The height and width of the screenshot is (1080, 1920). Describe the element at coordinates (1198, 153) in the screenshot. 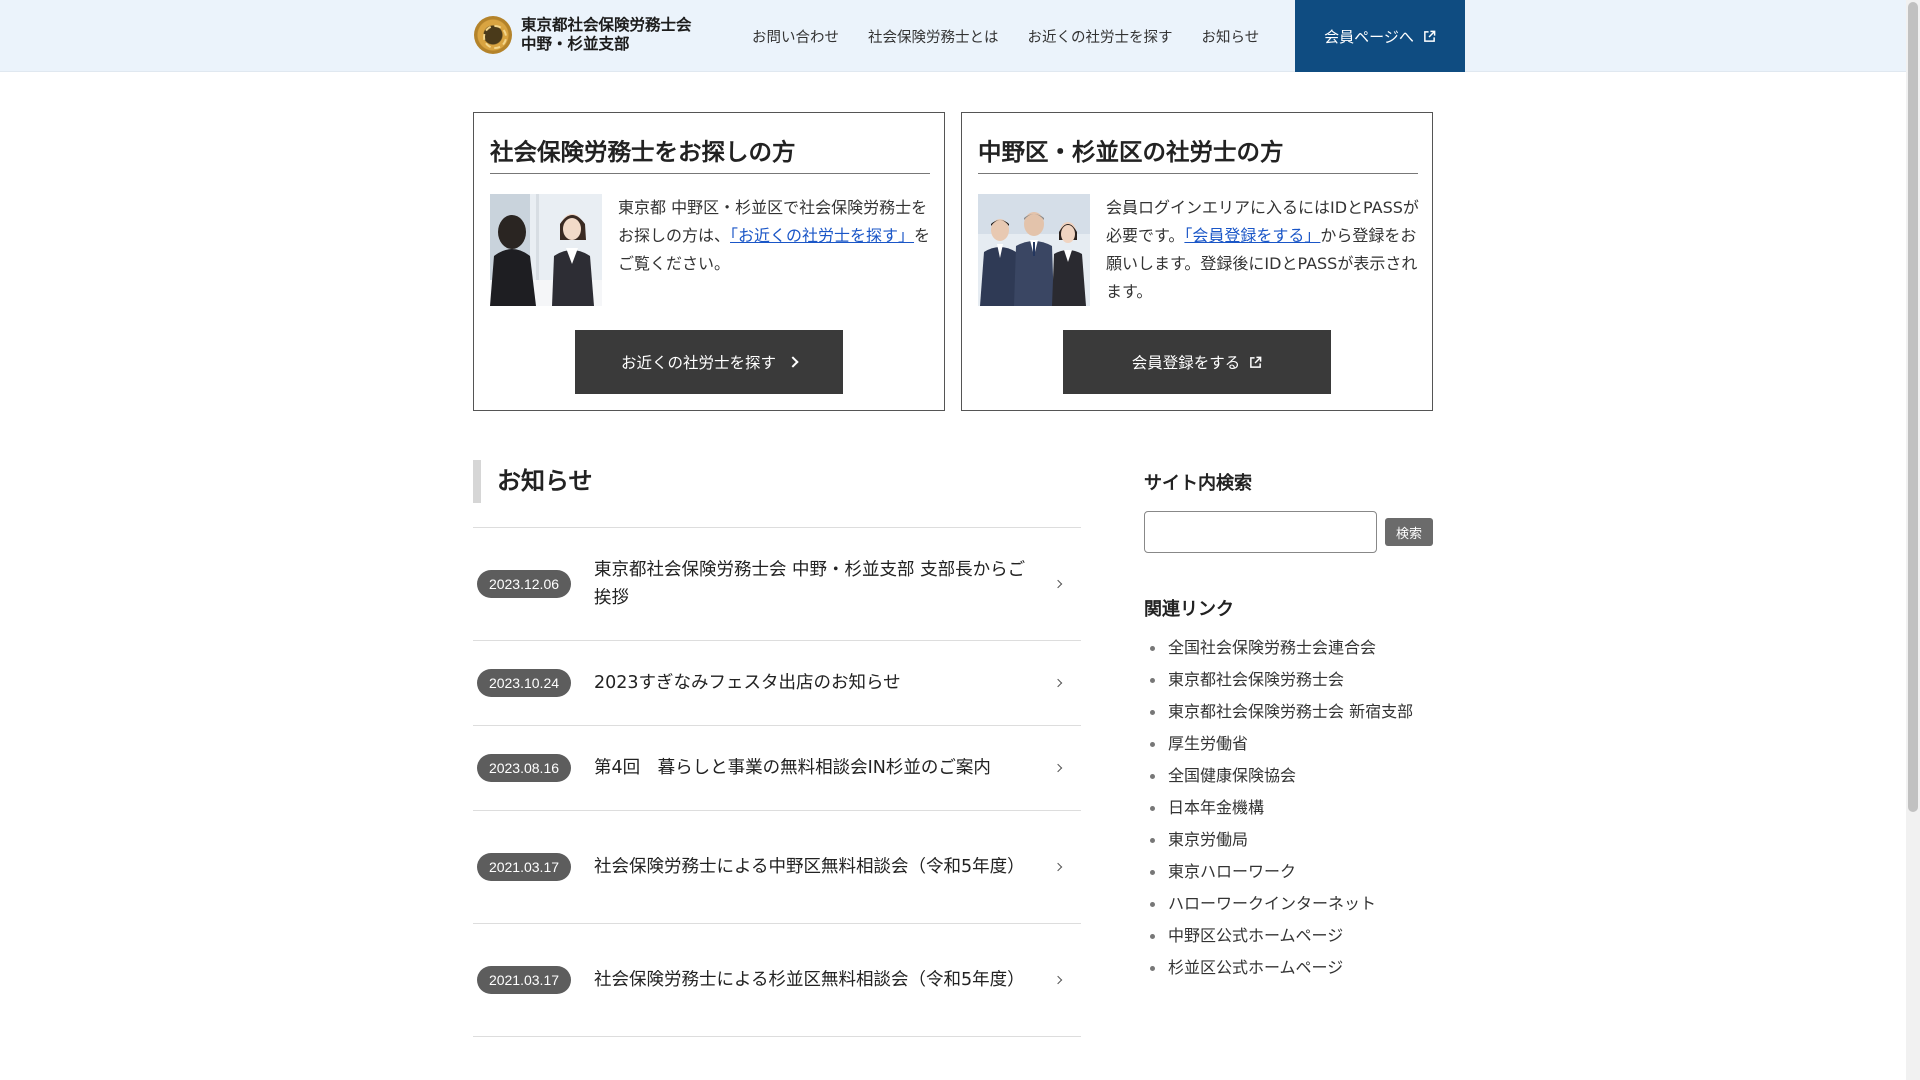

I see `card-title: 中野区・杉並区の社労士の方` at that location.